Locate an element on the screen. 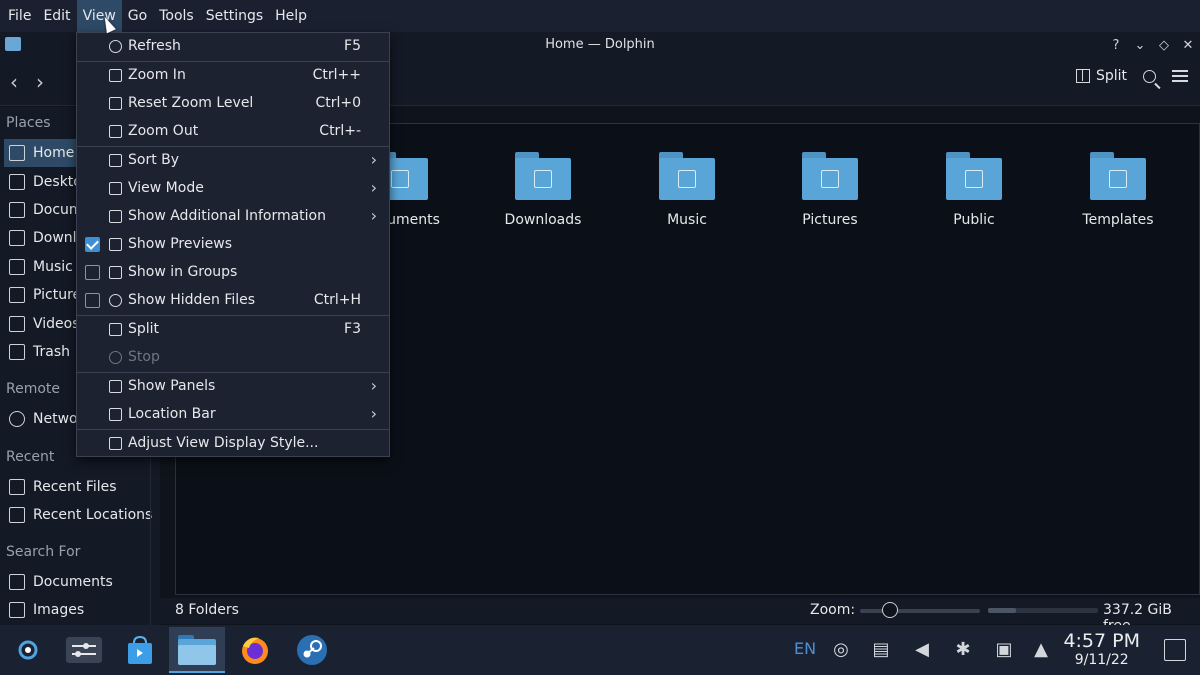 Image resolution: width=1200 pixels, height=675 pixels. hamburger-menu-icon is located at coordinates (1180, 76).